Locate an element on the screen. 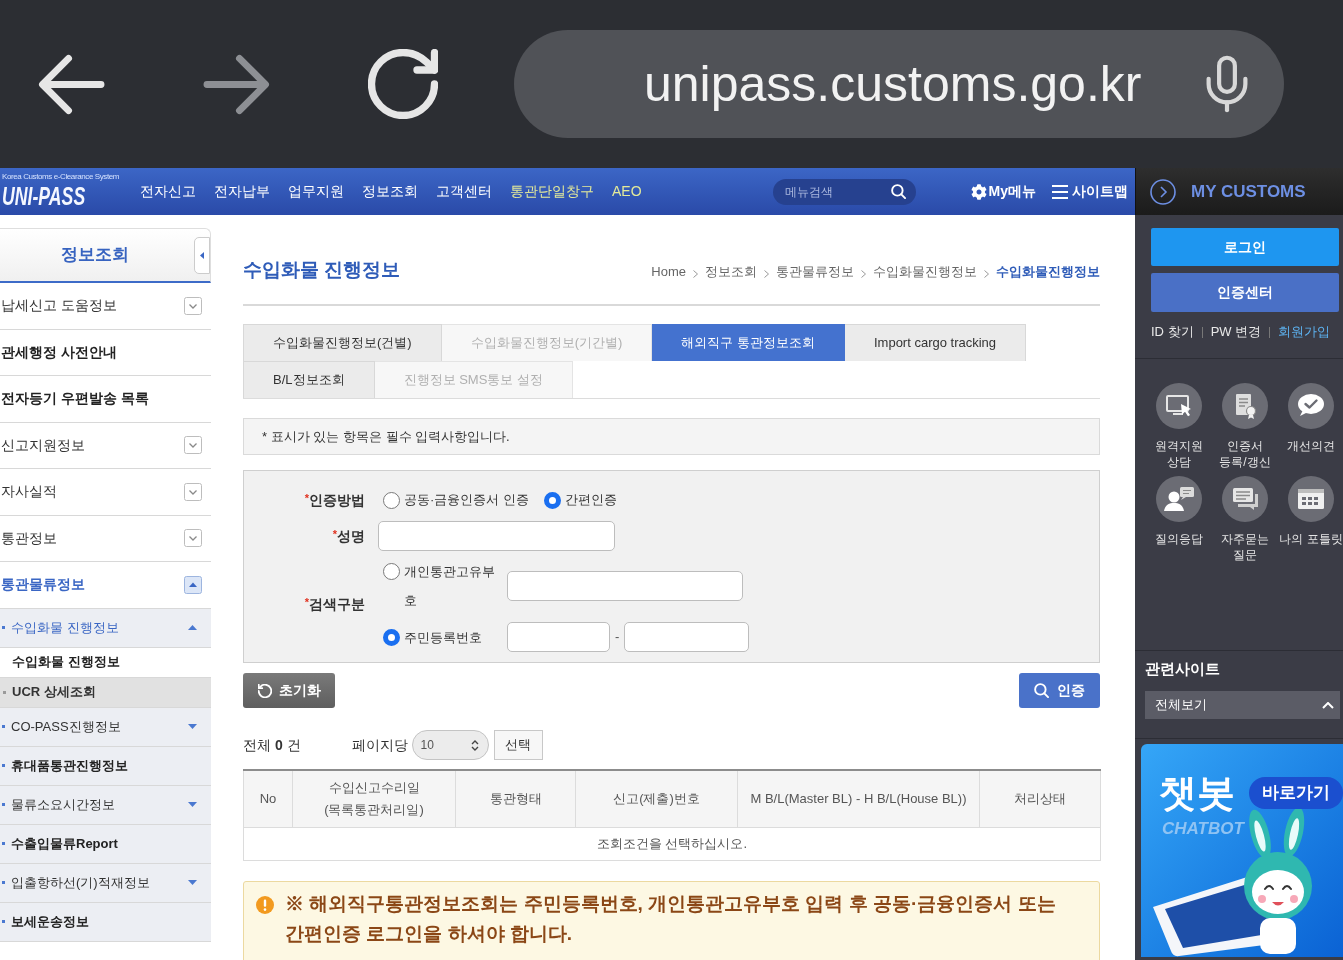 This screenshot has width=1343, height=960. shortcut-link: 자주묻는 질문 is located at coordinates (1245, 519).